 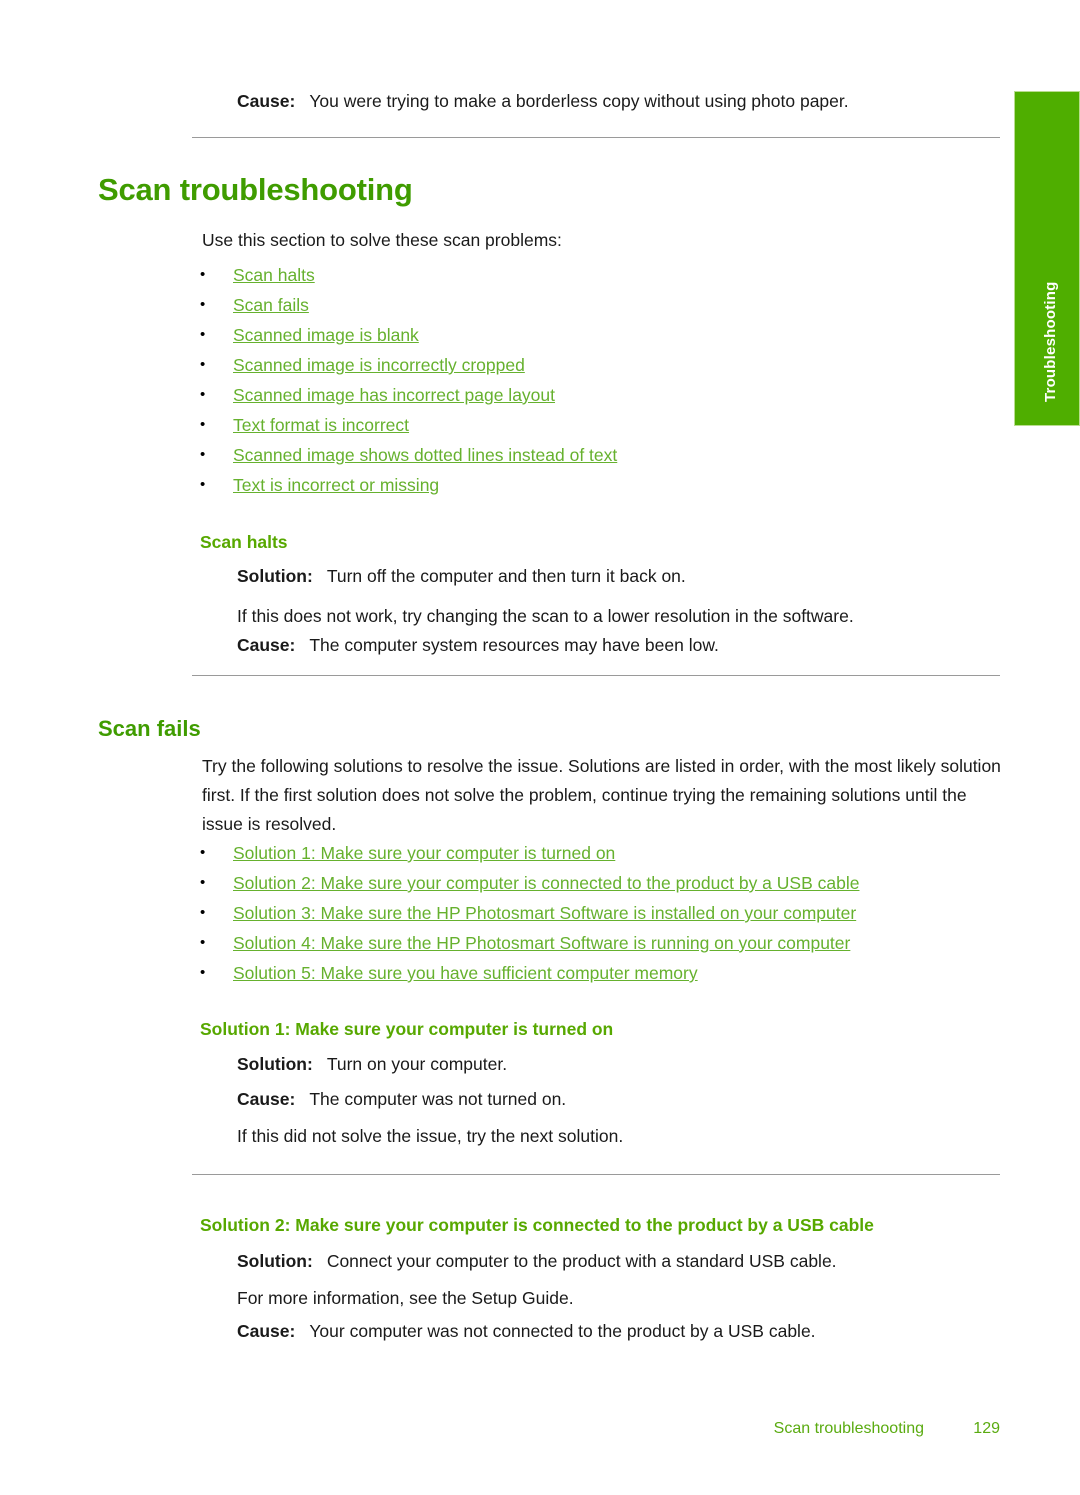 What do you see at coordinates (580, 395) in the screenshot?
I see `list-item: Scanned image has incorrect page layout` at bounding box center [580, 395].